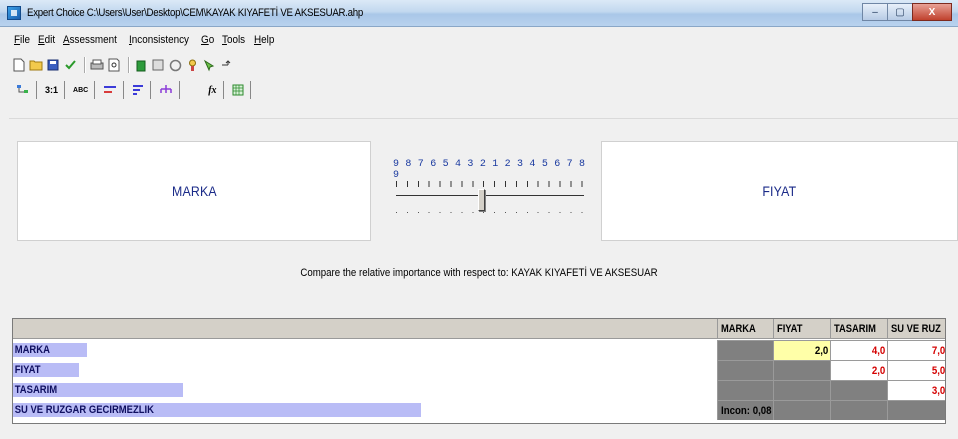  I want to click on check-icon, so click(70, 65).